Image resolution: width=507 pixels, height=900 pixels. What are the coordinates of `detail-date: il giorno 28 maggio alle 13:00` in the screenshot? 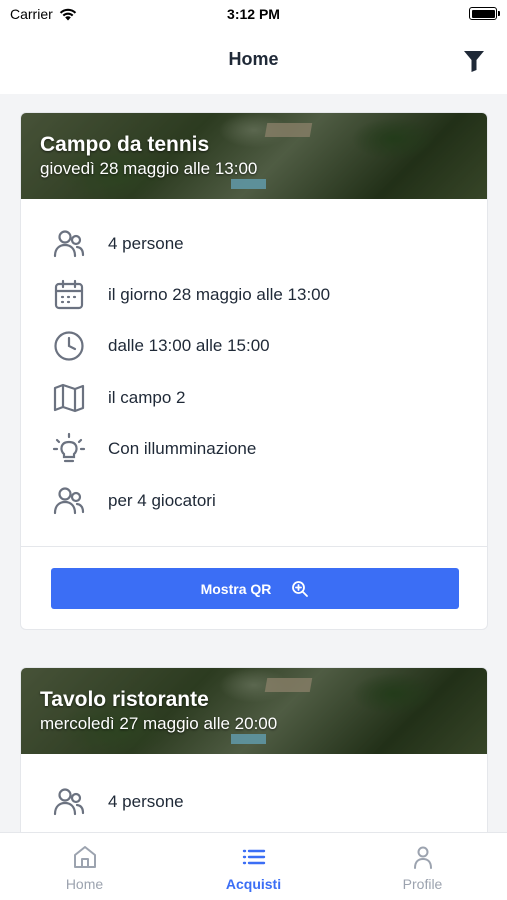 It's located at (254, 294).